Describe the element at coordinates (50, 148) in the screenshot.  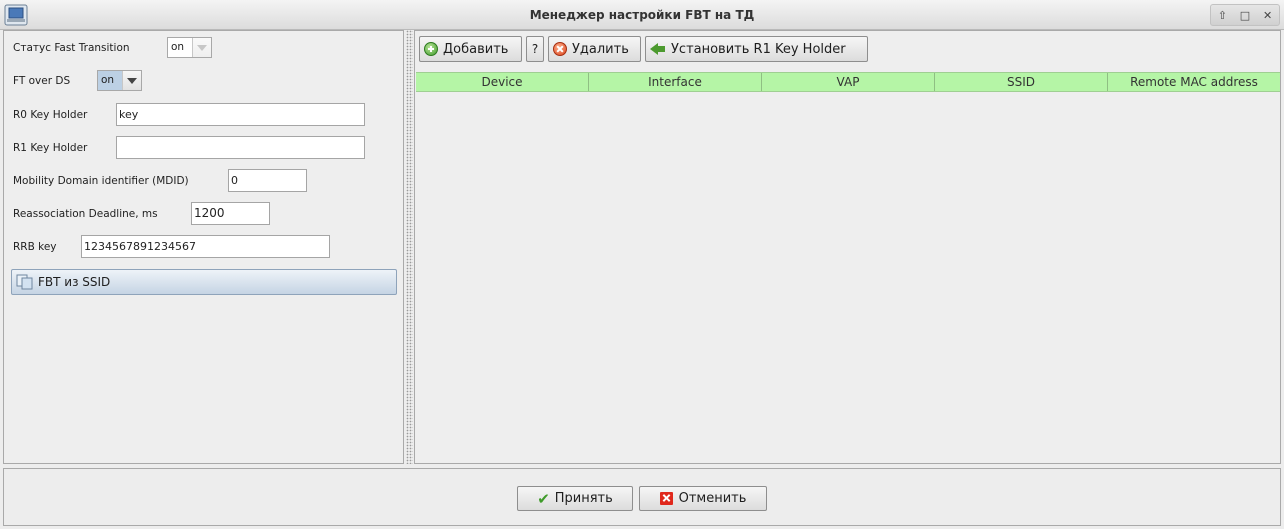
I see `r1-key-holder-label: R1 Key Holder` at that location.